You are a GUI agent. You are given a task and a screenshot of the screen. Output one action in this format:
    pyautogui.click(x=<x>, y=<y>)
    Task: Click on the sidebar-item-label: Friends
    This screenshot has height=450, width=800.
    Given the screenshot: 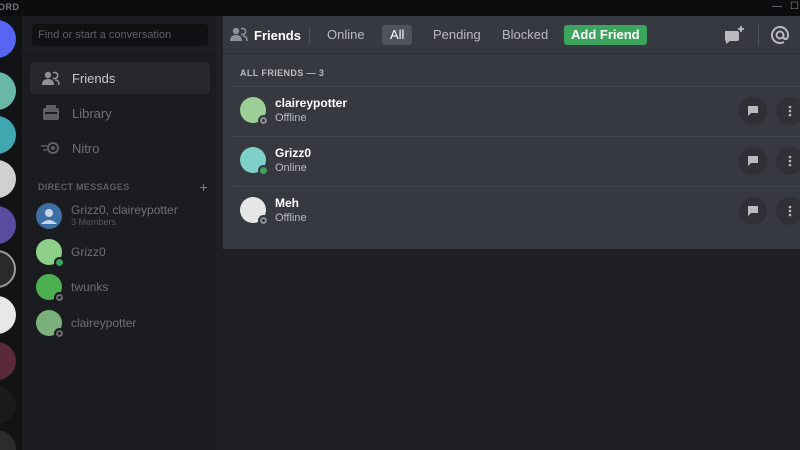 What is the action you would take?
    pyautogui.click(x=94, y=78)
    